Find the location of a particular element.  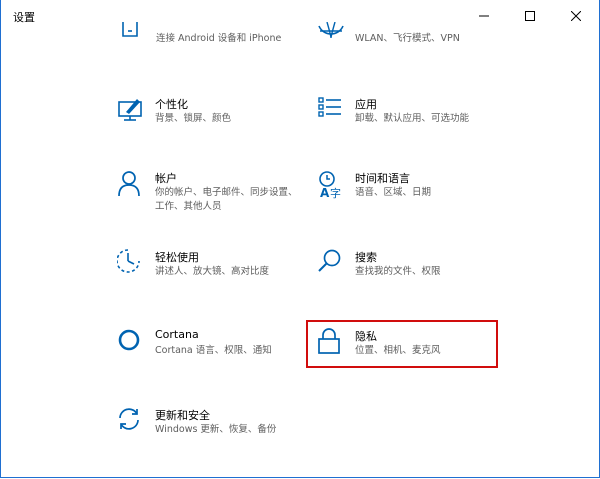

maximize-icon is located at coordinates (530, 16).